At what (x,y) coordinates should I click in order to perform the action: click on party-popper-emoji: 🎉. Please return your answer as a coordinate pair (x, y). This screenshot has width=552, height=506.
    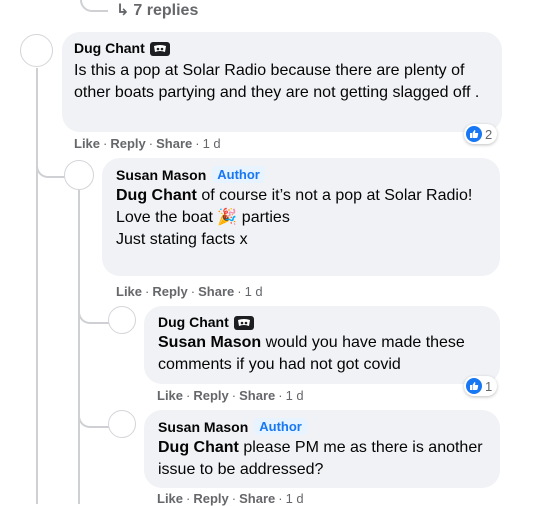
    Looking at the image, I should click on (227, 217).